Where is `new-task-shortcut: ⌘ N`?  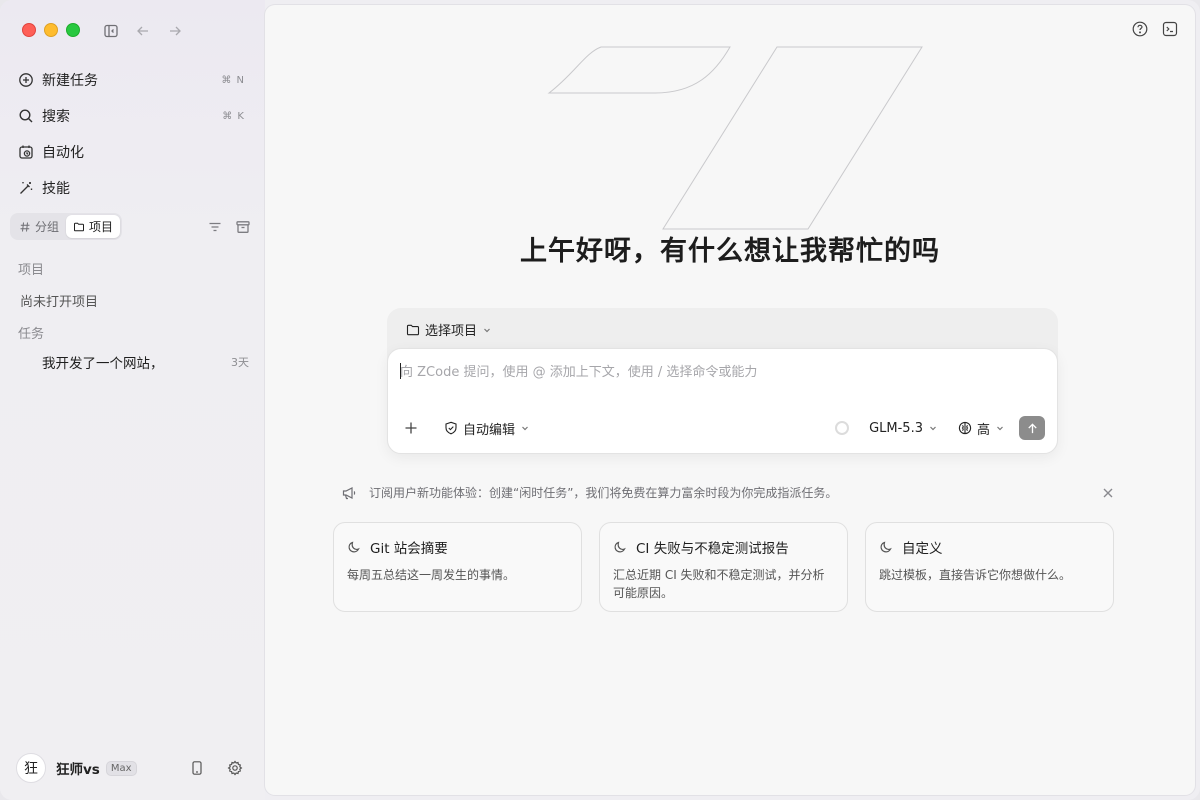
new-task-shortcut: ⌘ N is located at coordinates (233, 80).